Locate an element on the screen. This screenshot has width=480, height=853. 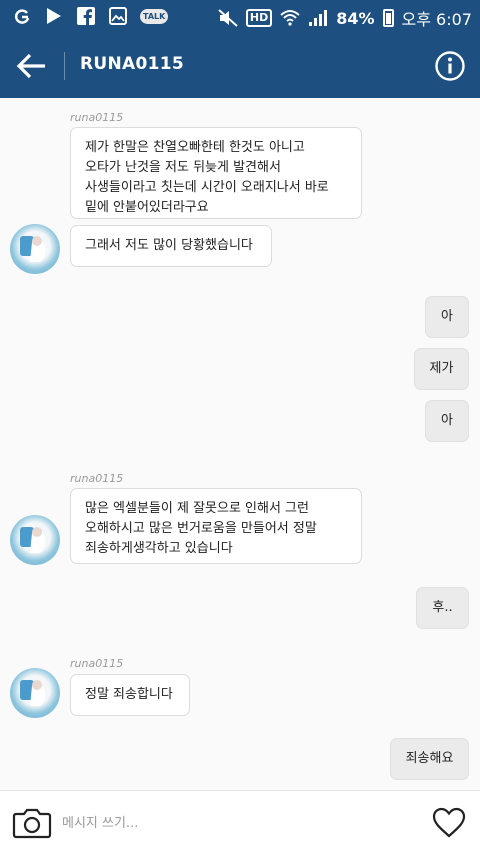
message-bubble-outgoing: 후.. is located at coordinates (442, 608).